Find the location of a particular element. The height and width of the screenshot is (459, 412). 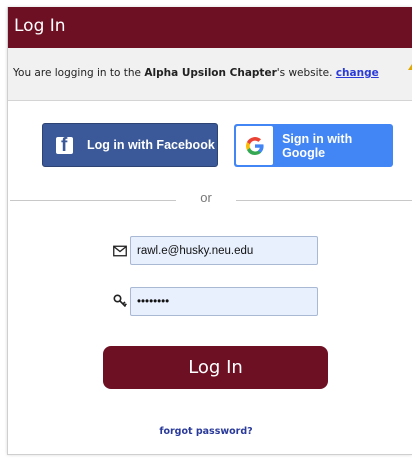

google-signin-button: Sign in with Google is located at coordinates (313, 145).